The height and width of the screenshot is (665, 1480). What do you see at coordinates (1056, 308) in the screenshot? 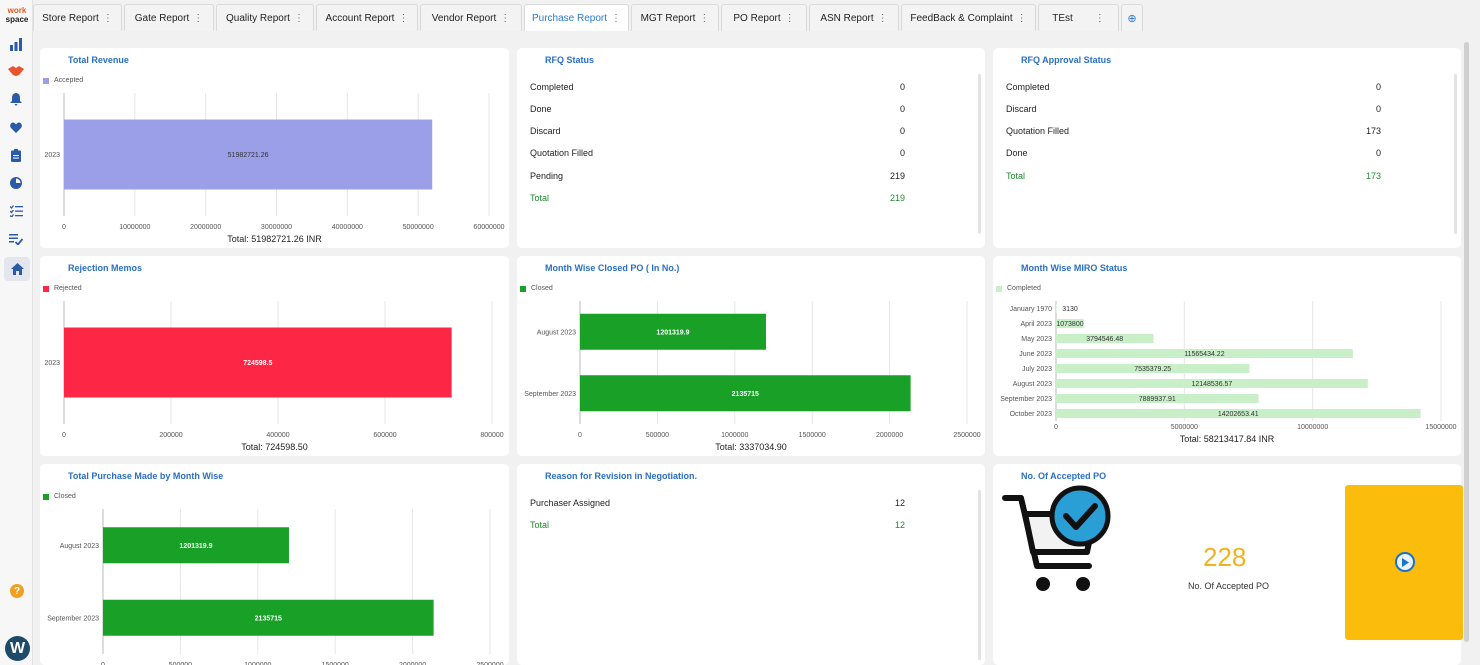
I see `bar` at bounding box center [1056, 308].